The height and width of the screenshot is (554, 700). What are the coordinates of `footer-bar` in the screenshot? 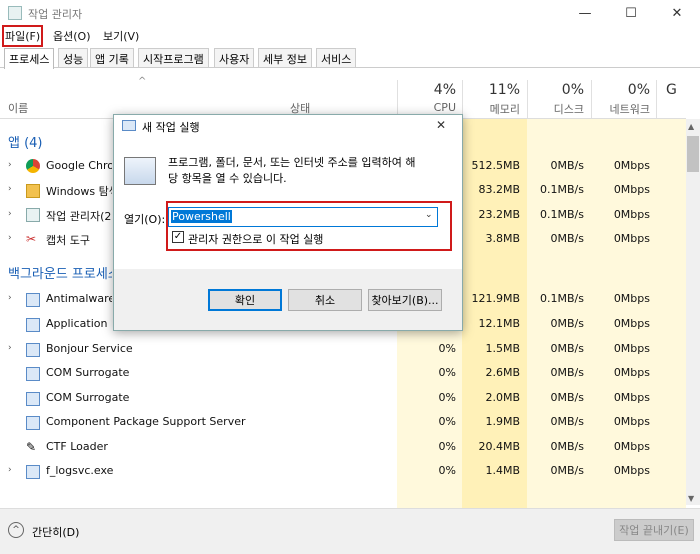 It's located at (350, 531).